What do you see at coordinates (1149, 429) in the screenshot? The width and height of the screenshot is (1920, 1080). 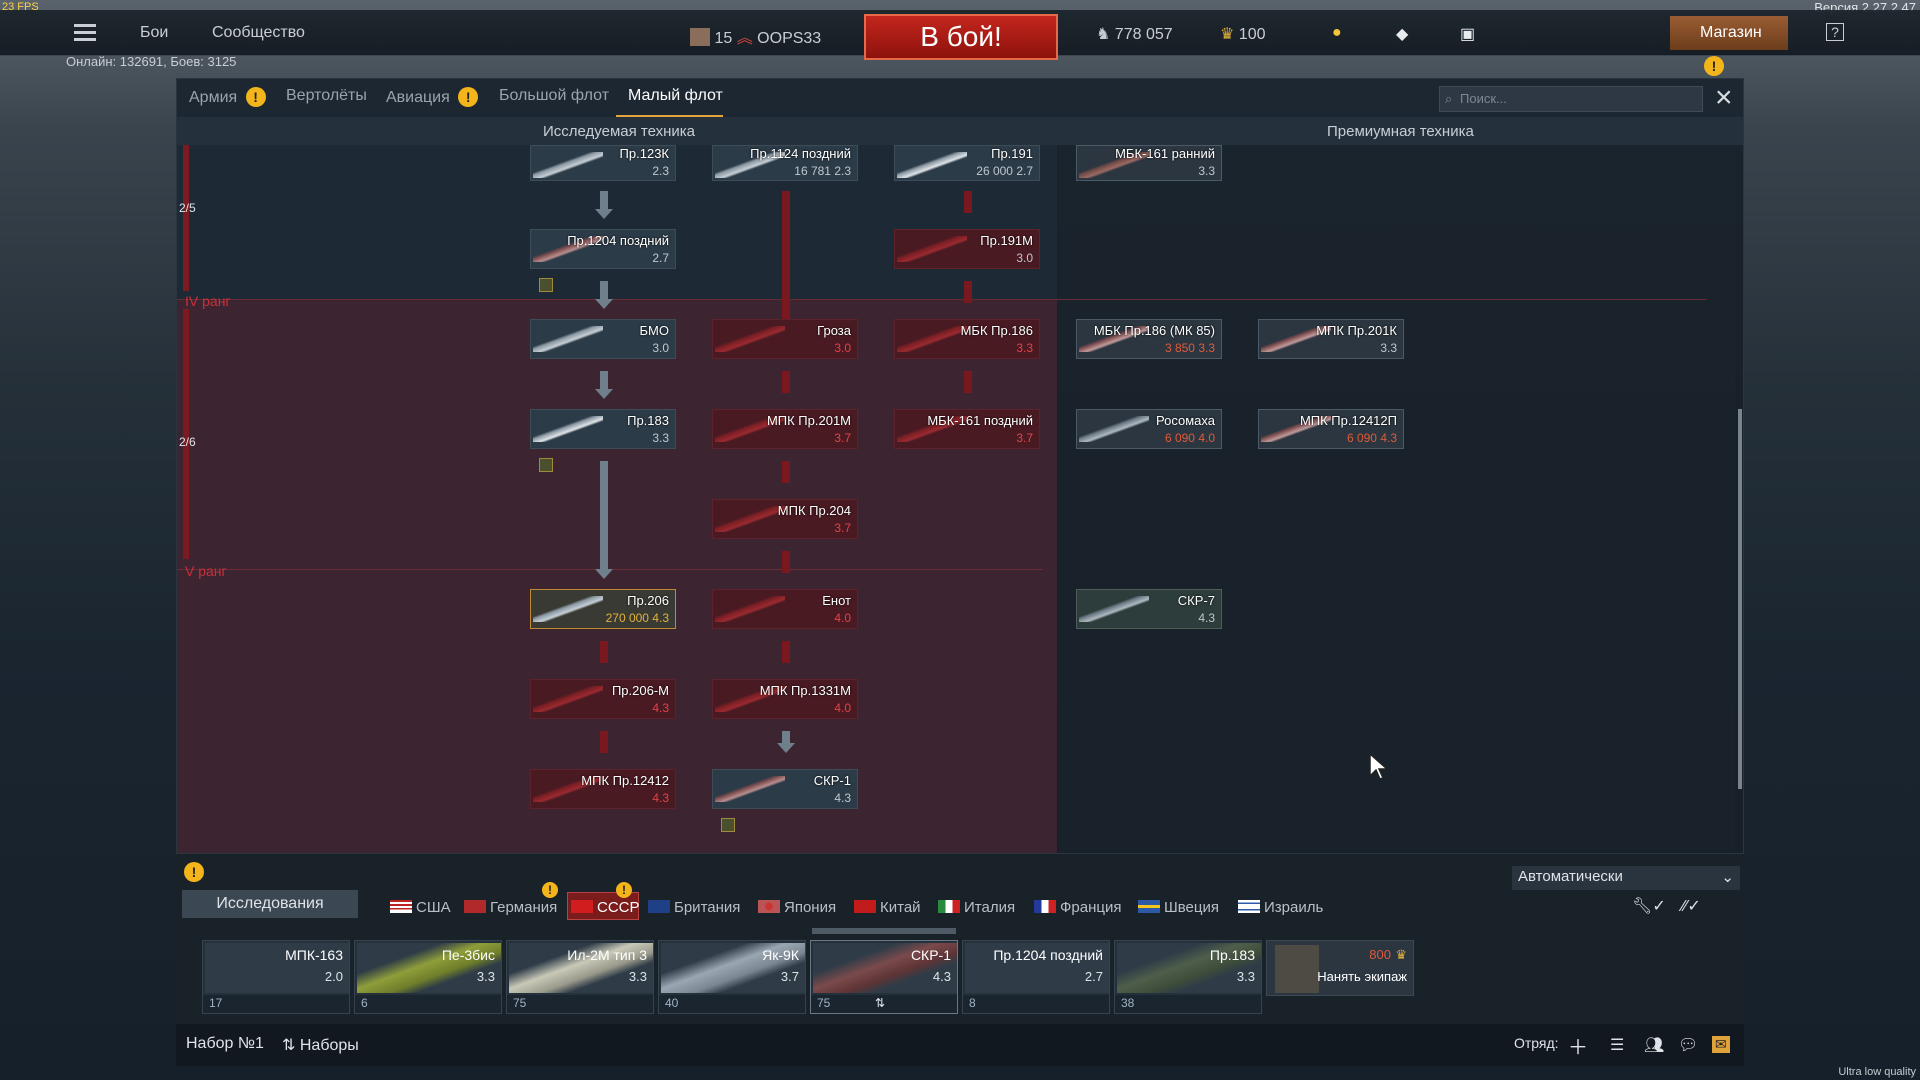 I see `vehicle-card: Росомаха 6 090 4.0` at bounding box center [1149, 429].